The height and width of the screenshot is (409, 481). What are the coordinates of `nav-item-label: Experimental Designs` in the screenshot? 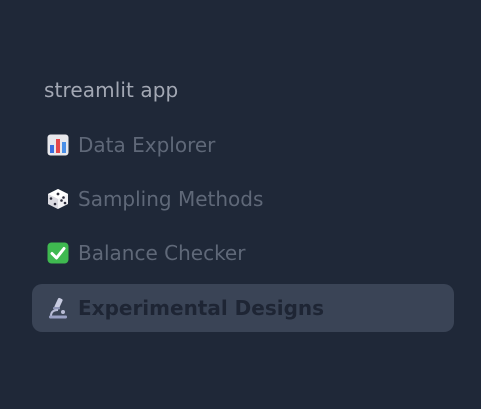 It's located at (201, 308).